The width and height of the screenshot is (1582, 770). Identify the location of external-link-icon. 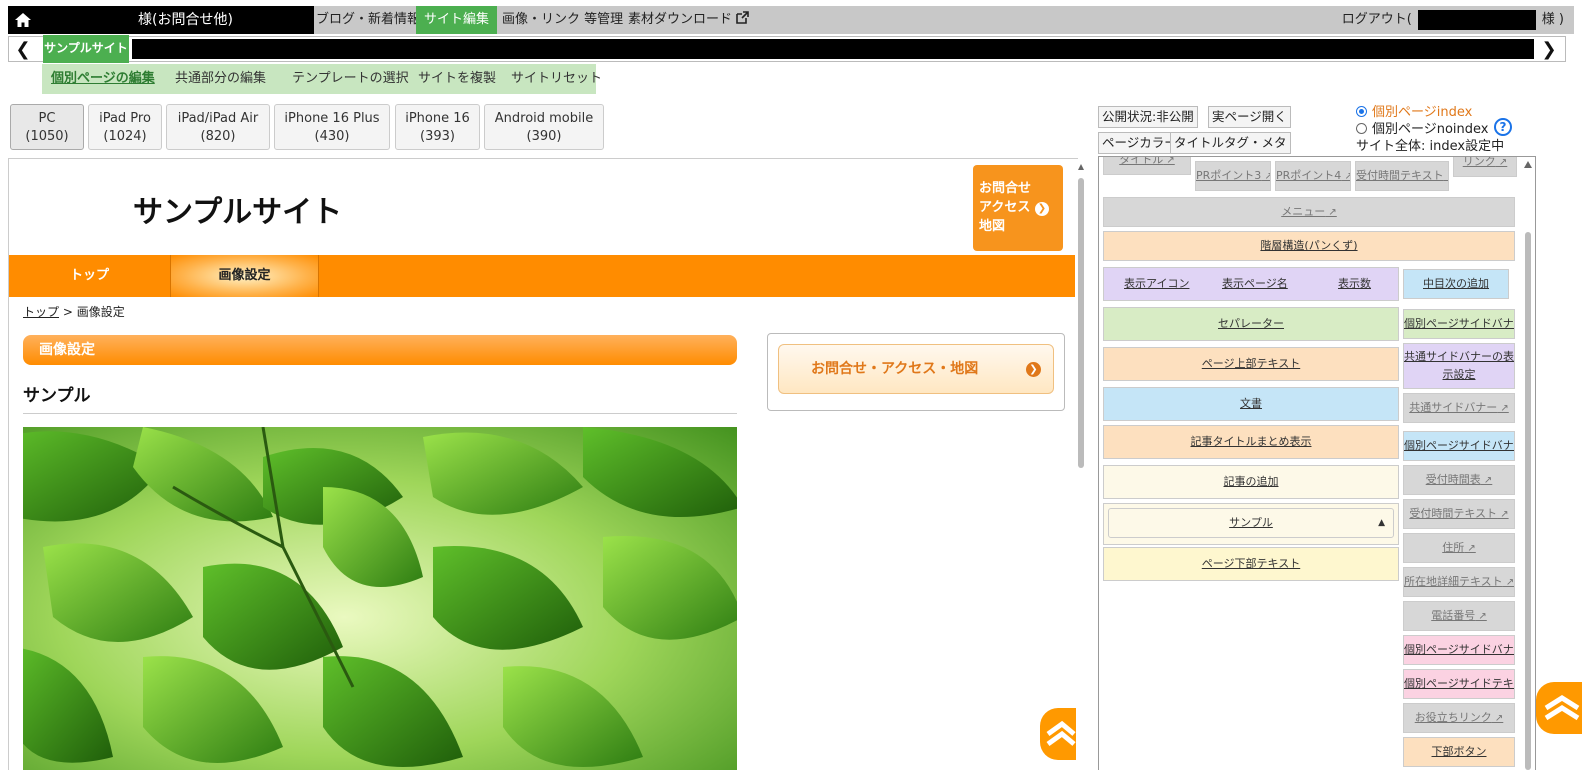
(742, 17).